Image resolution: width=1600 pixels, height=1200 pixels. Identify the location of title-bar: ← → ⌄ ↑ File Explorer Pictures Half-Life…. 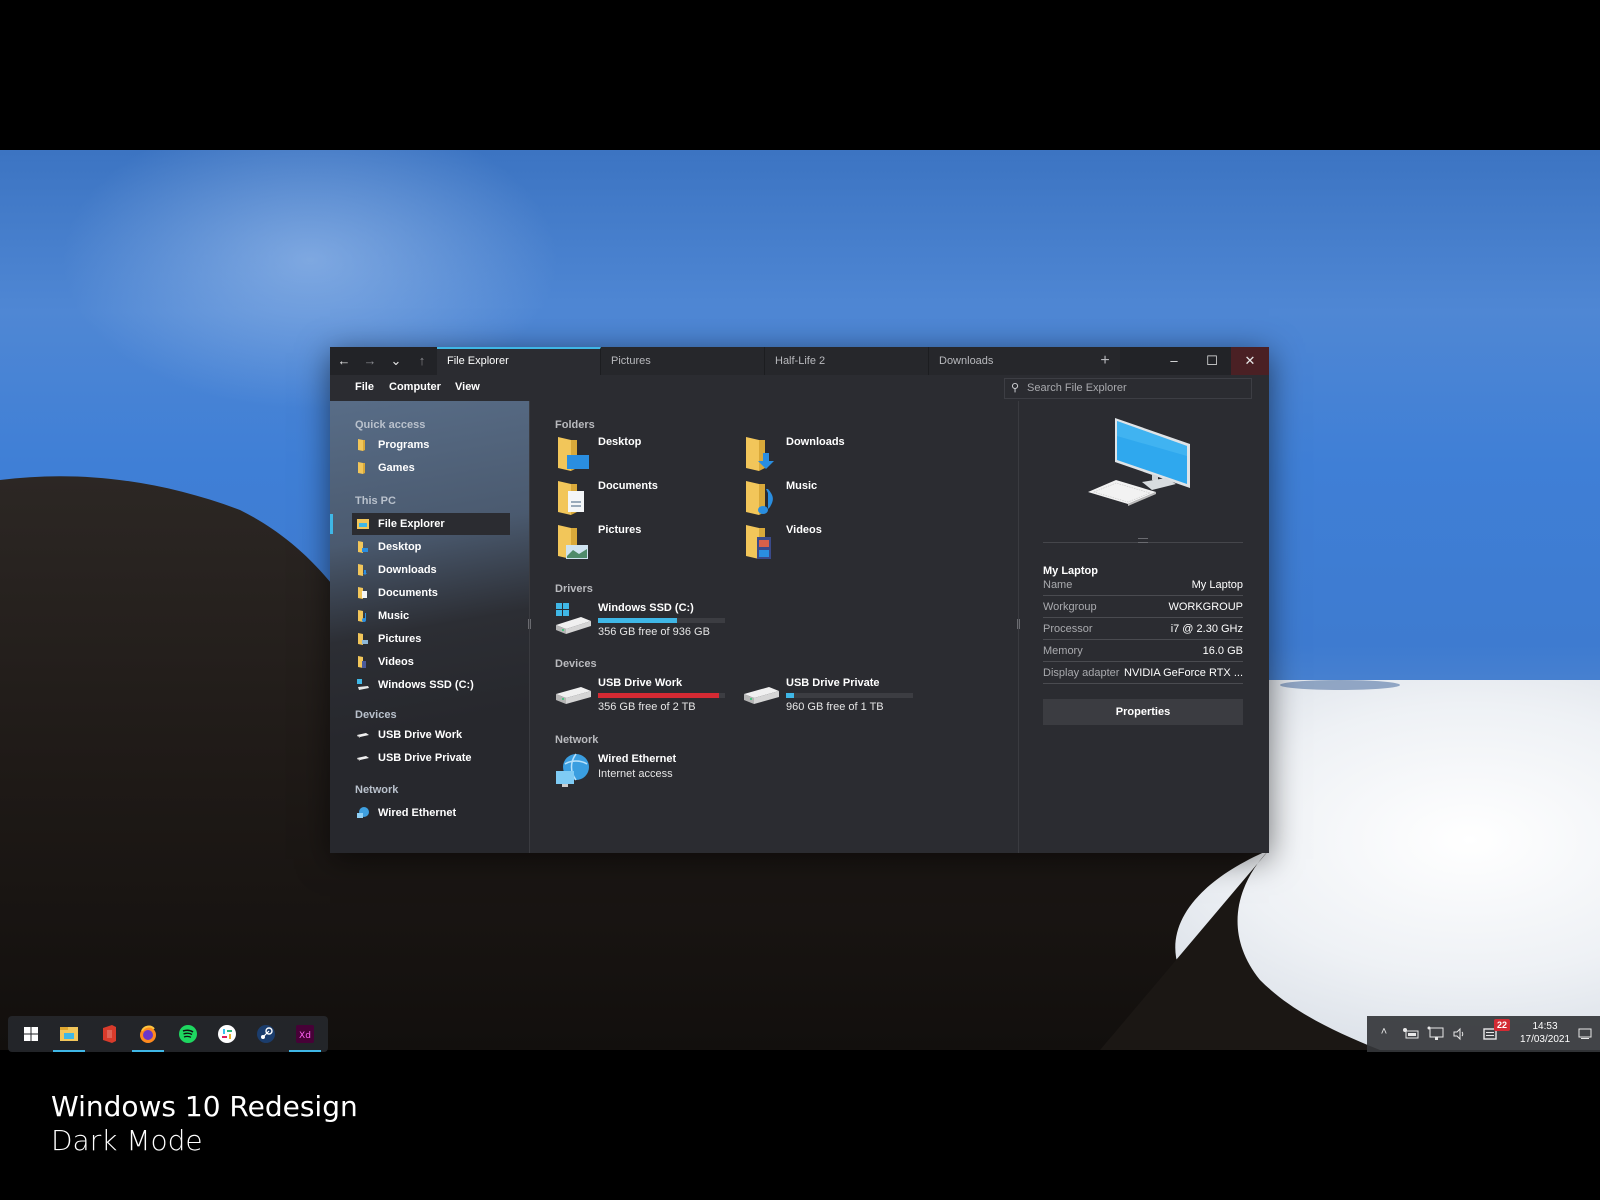
(799, 361).